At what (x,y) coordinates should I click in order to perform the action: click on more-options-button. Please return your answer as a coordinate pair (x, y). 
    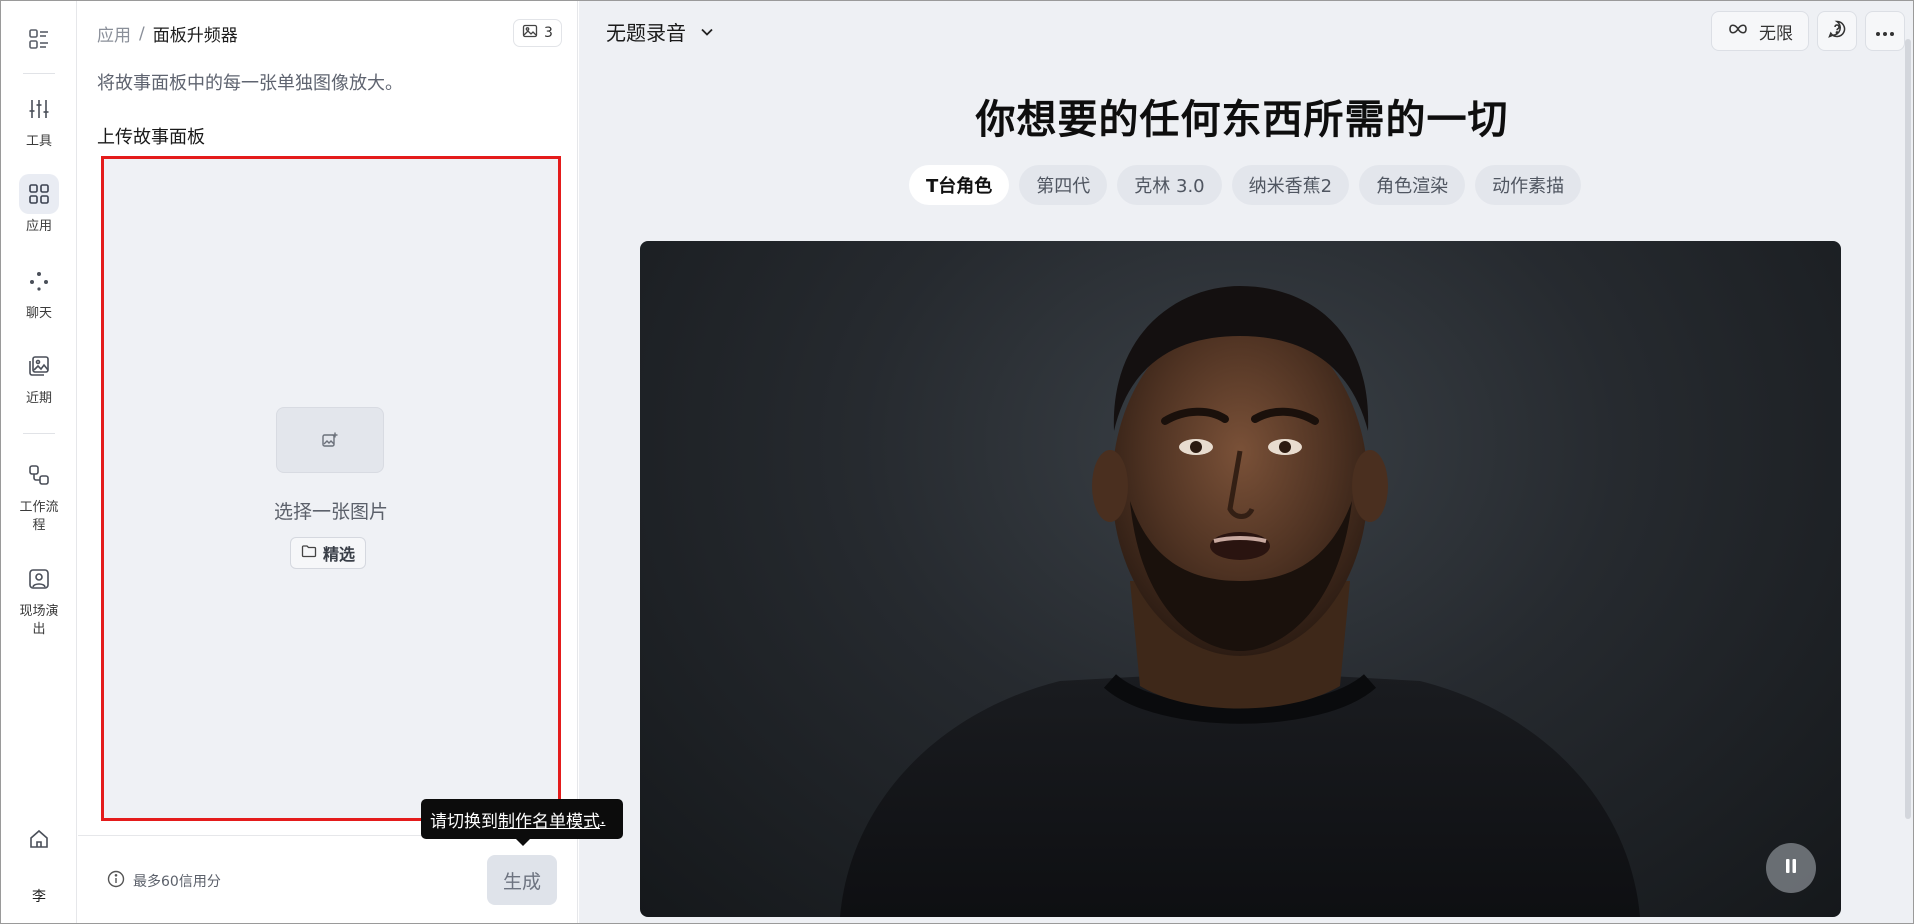
    Looking at the image, I should click on (1885, 31).